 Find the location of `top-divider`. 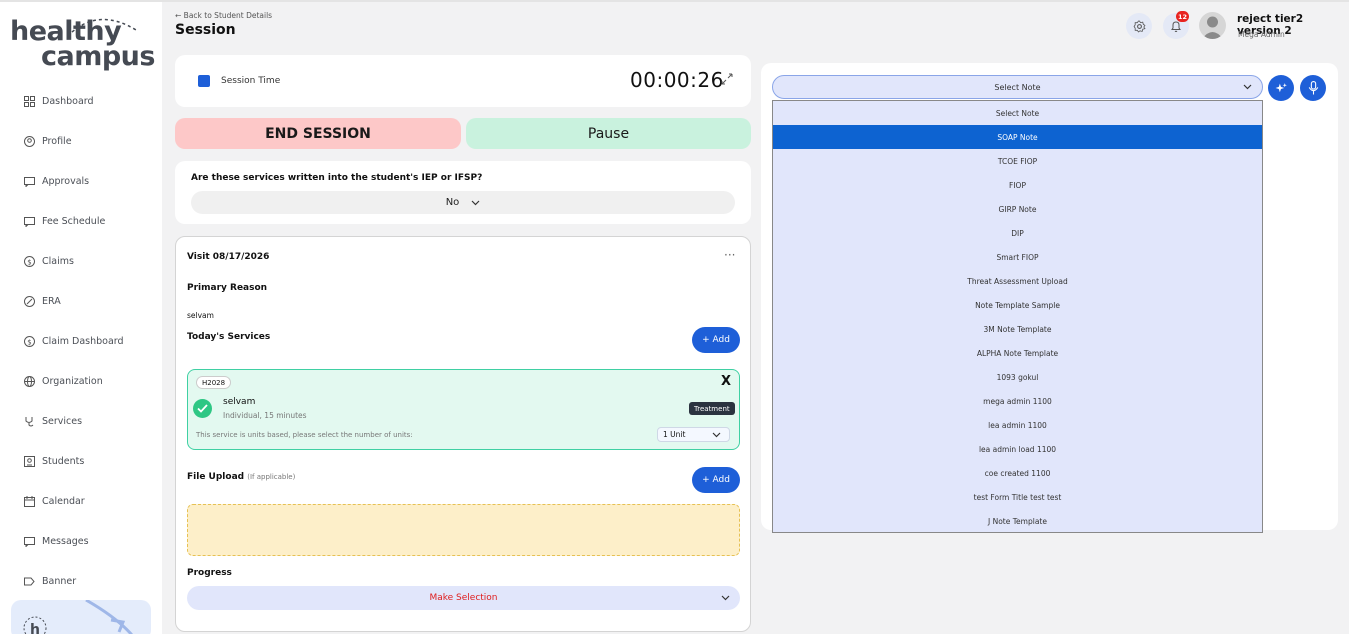

top-divider is located at coordinates (674, 1).